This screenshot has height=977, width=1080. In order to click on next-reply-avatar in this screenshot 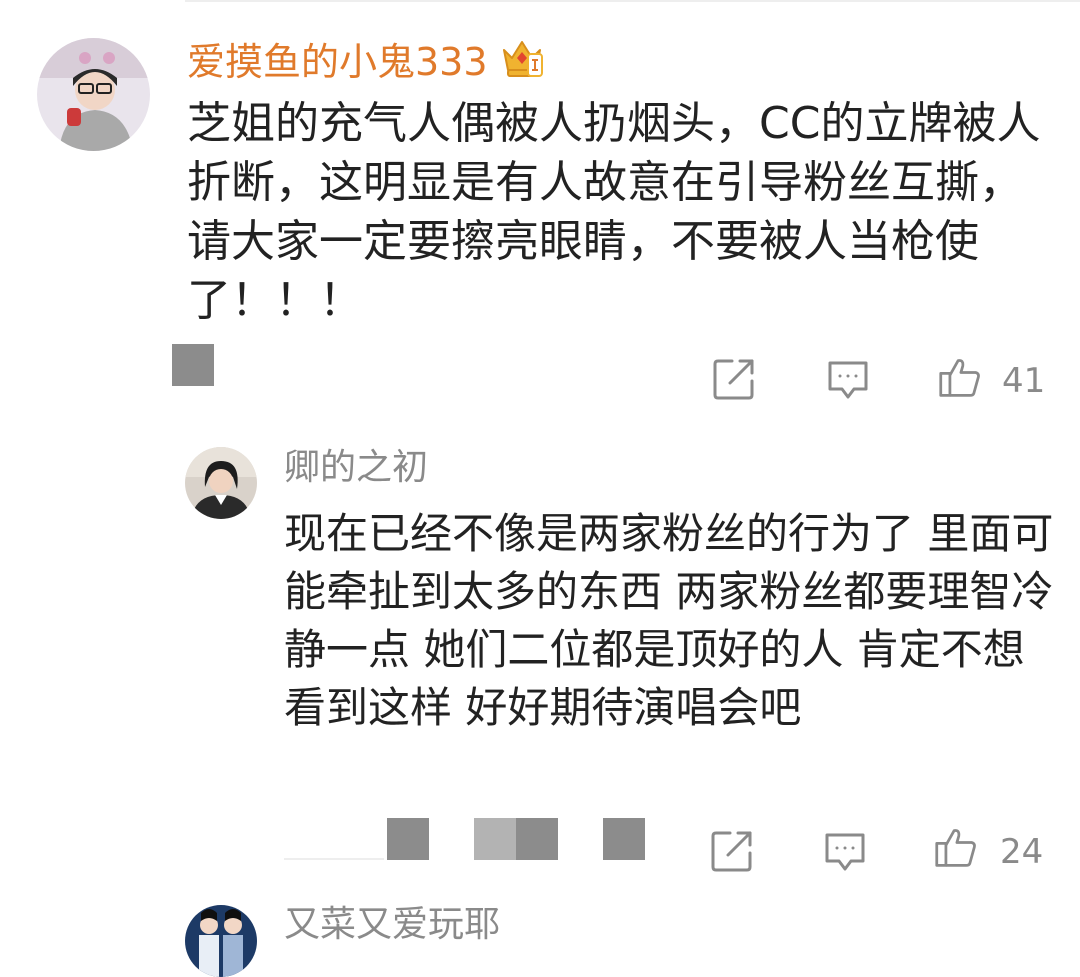, I will do `click(221, 941)`.